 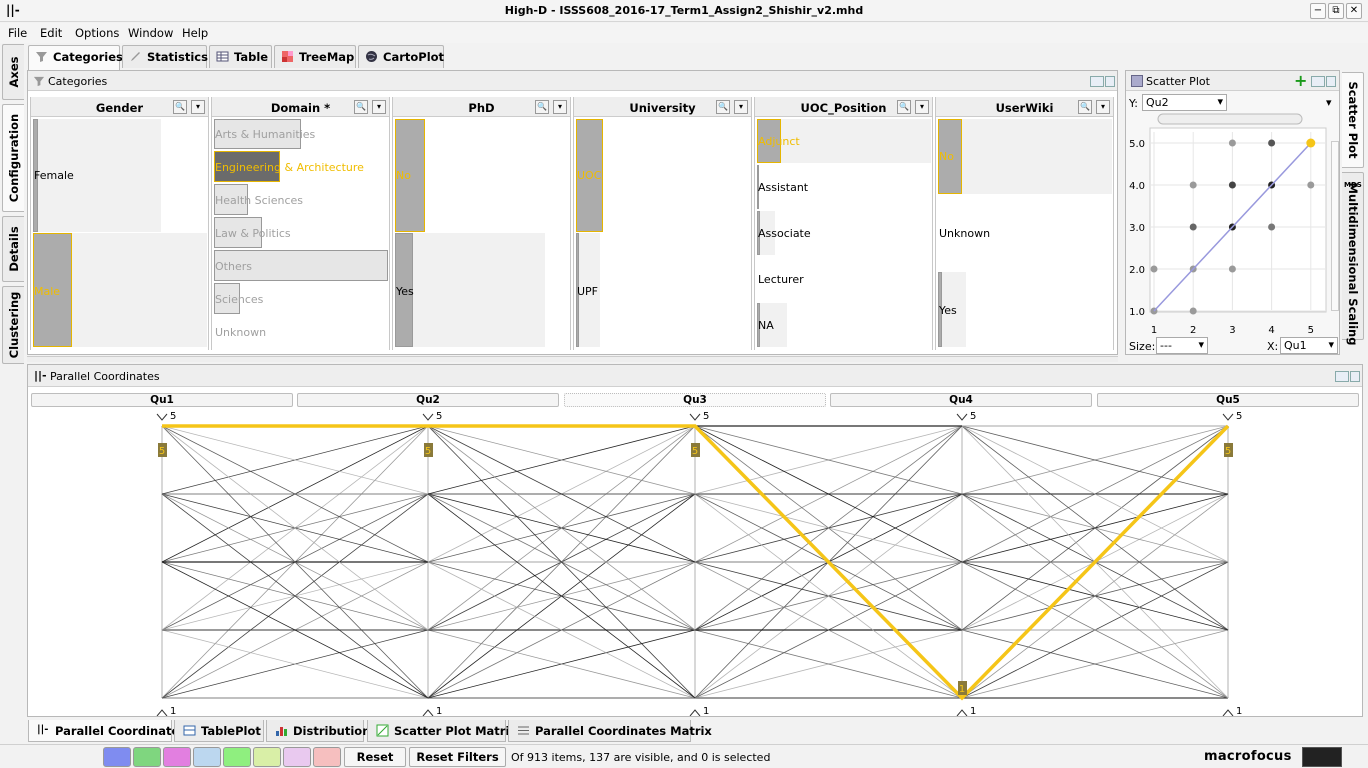 What do you see at coordinates (695, 400) in the screenshot?
I see `axis-header-qu3: Qu3` at bounding box center [695, 400].